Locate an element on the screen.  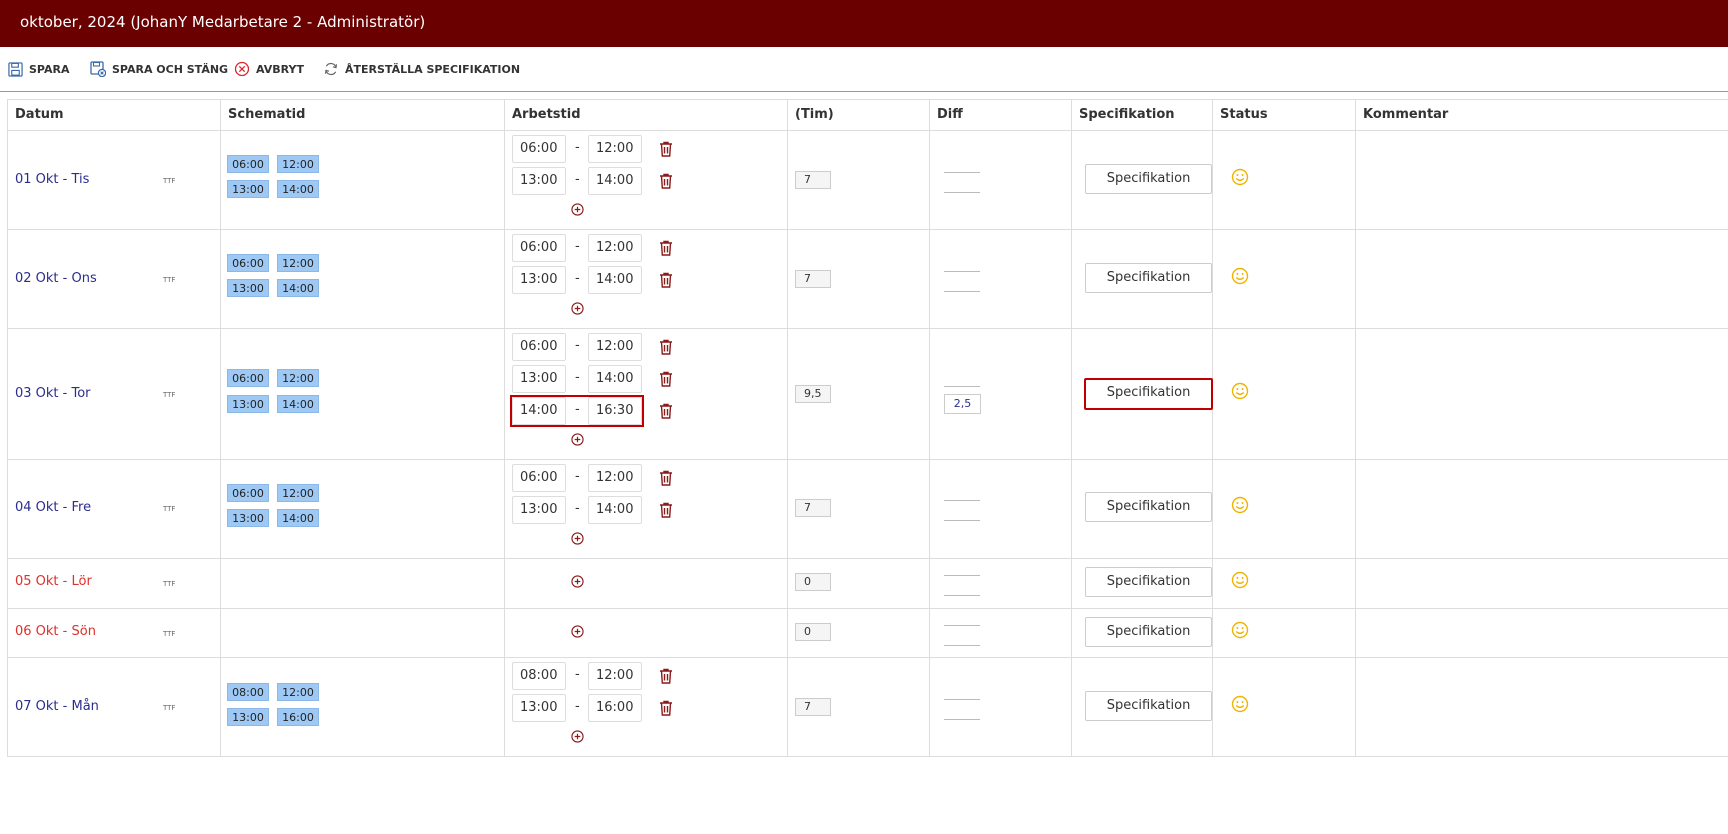
end-time-input: 16:00 is located at coordinates (615, 708).